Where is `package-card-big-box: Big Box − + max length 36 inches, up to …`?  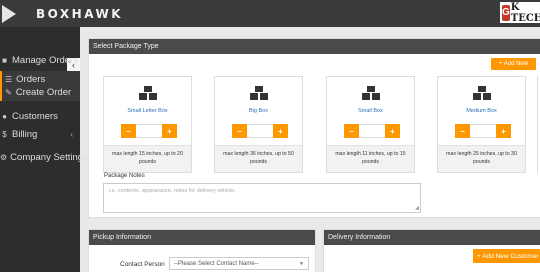 package-card-big-box: Big Box − + max length 36 inches, up to … is located at coordinates (258, 124).